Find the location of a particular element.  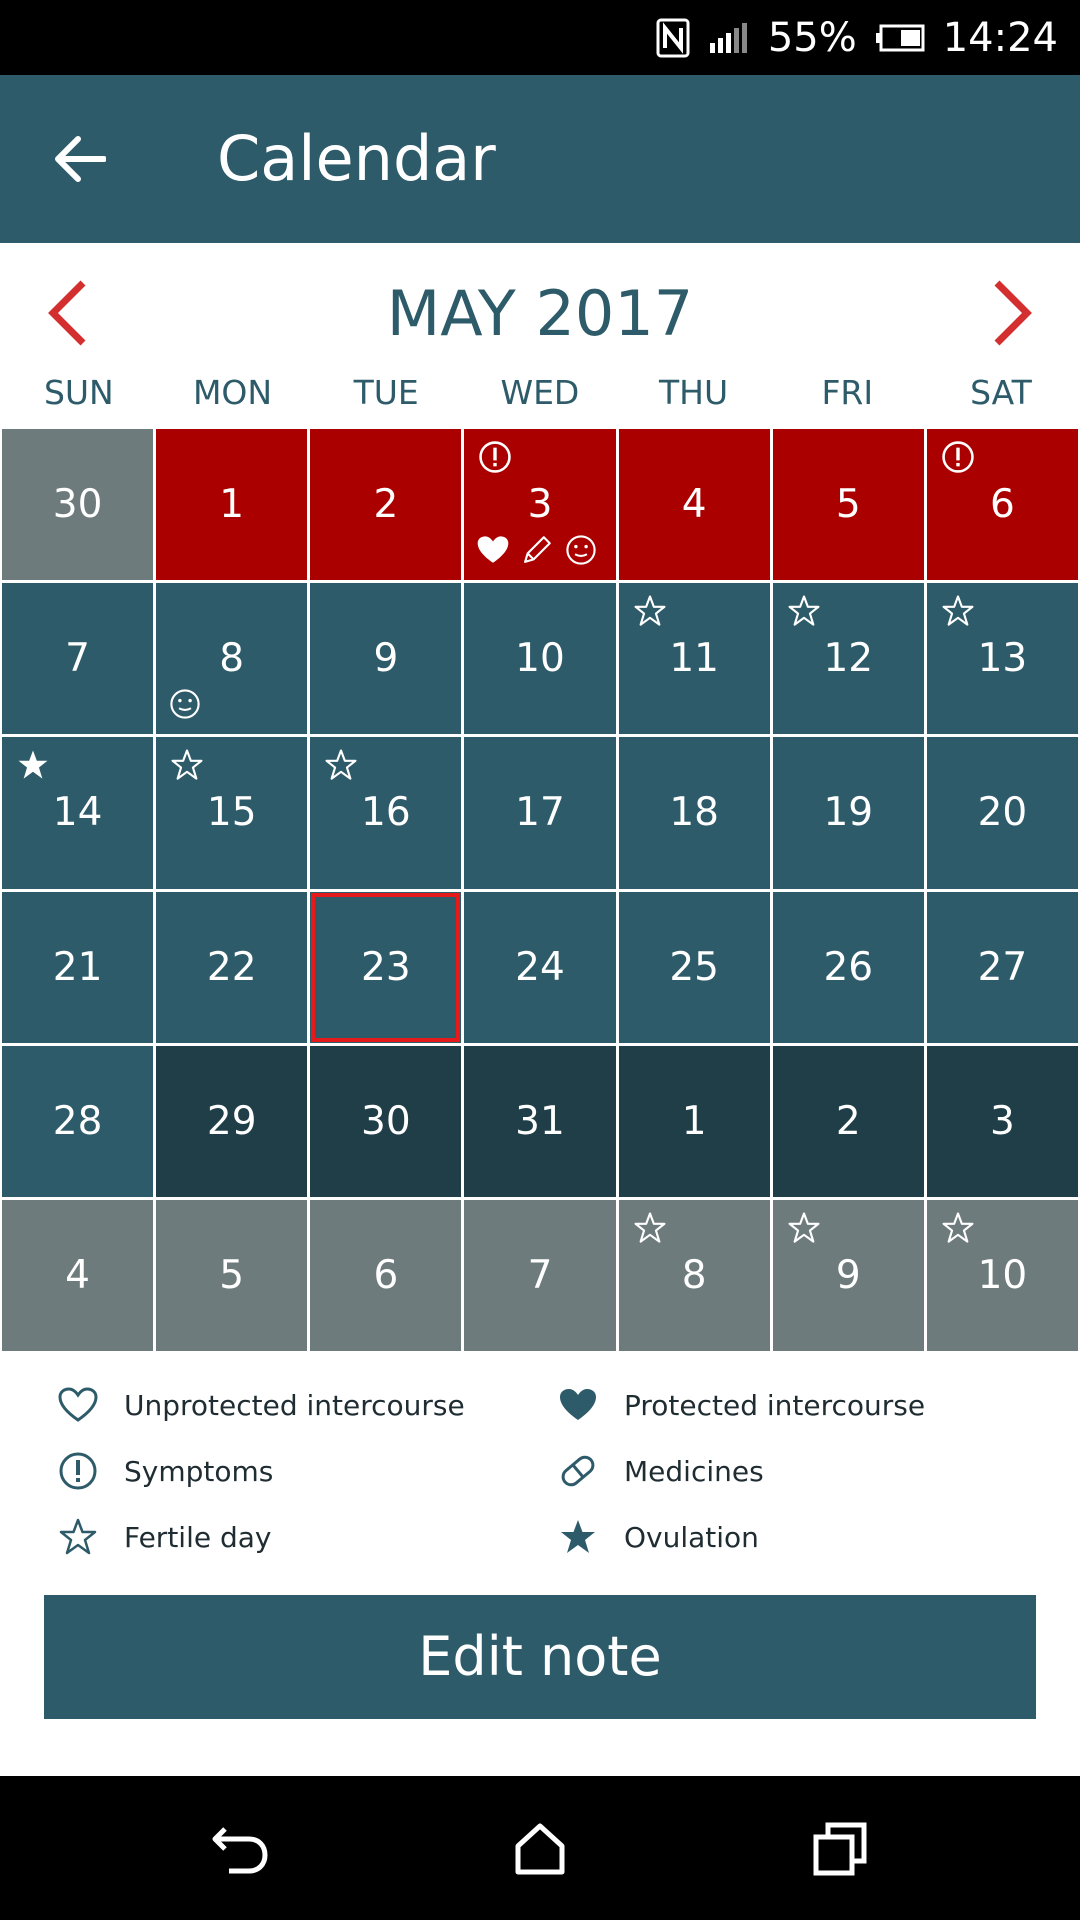

day-cell: 16 is located at coordinates (386, 813).